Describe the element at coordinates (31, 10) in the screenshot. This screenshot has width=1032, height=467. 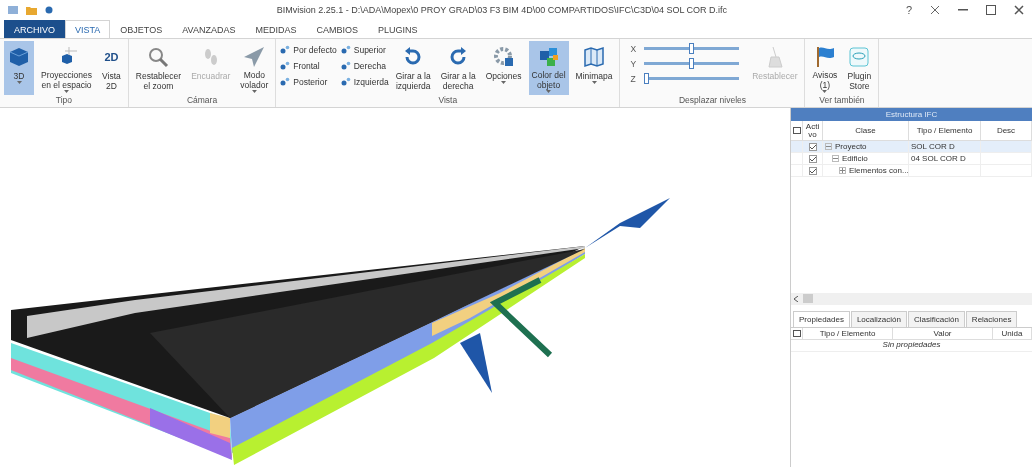
I see `folder-icon` at that location.